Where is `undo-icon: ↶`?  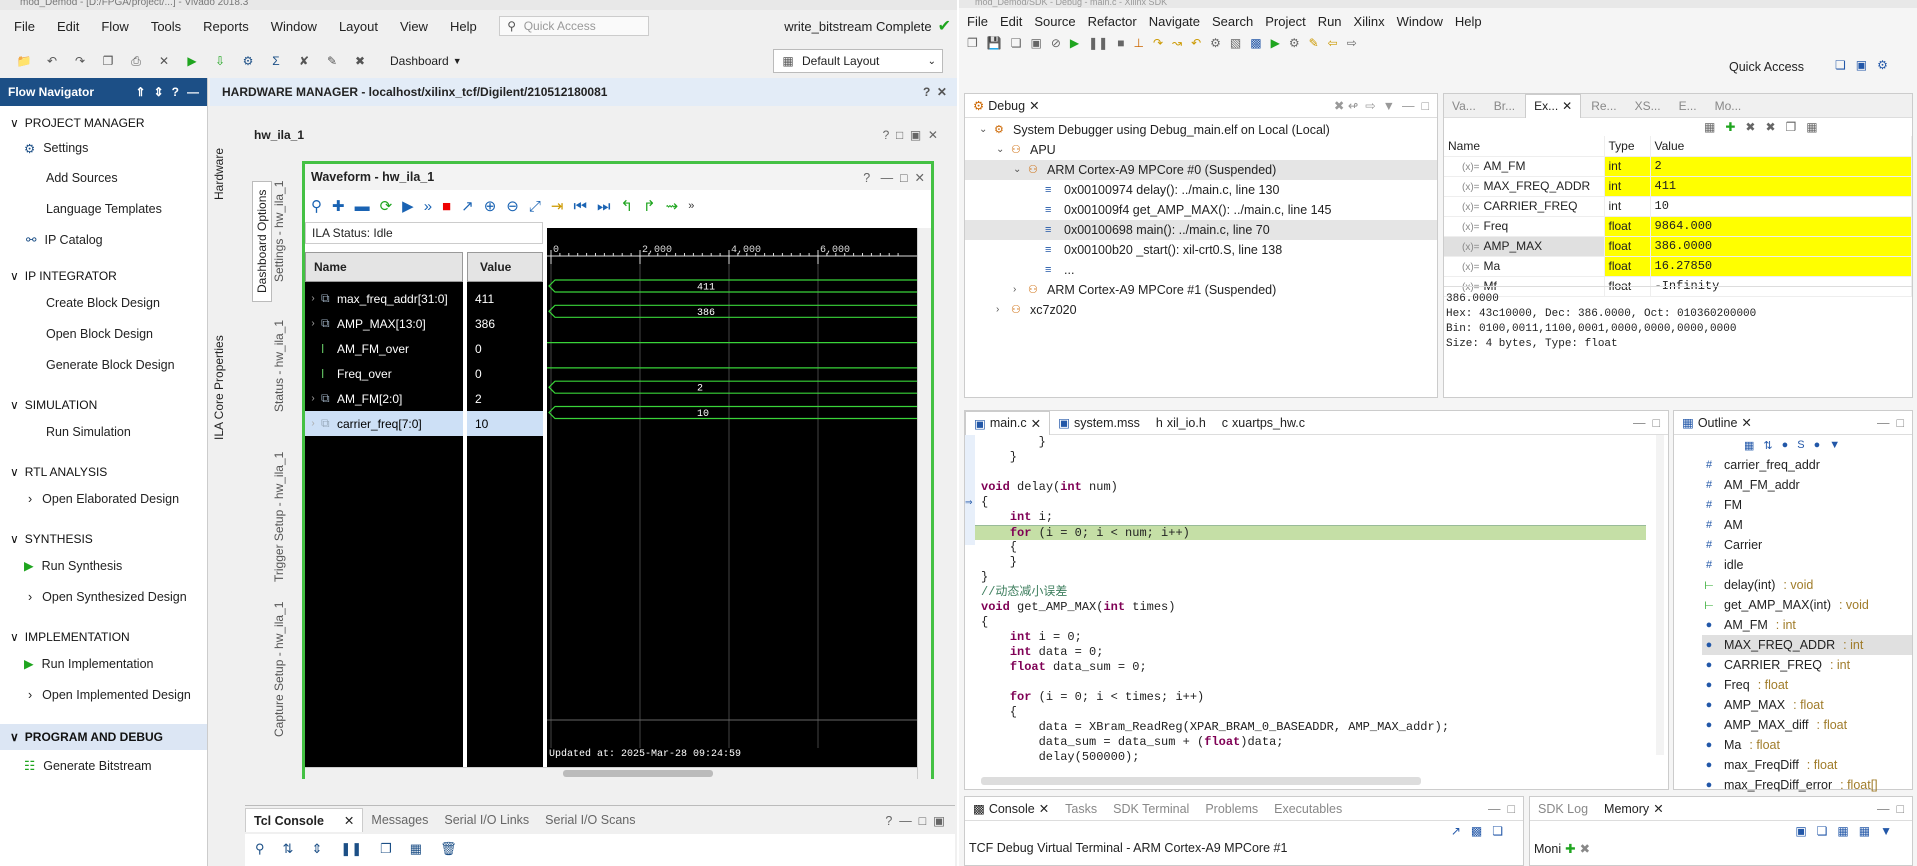
undo-icon: ↶ is located at coordinates (52, 61).